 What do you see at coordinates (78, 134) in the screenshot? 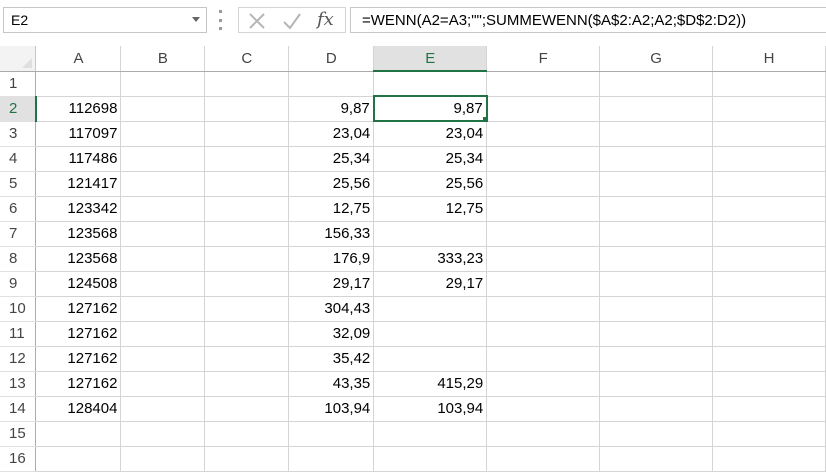
I see `cell-a3: 117097` at bounding box center [78, 134].